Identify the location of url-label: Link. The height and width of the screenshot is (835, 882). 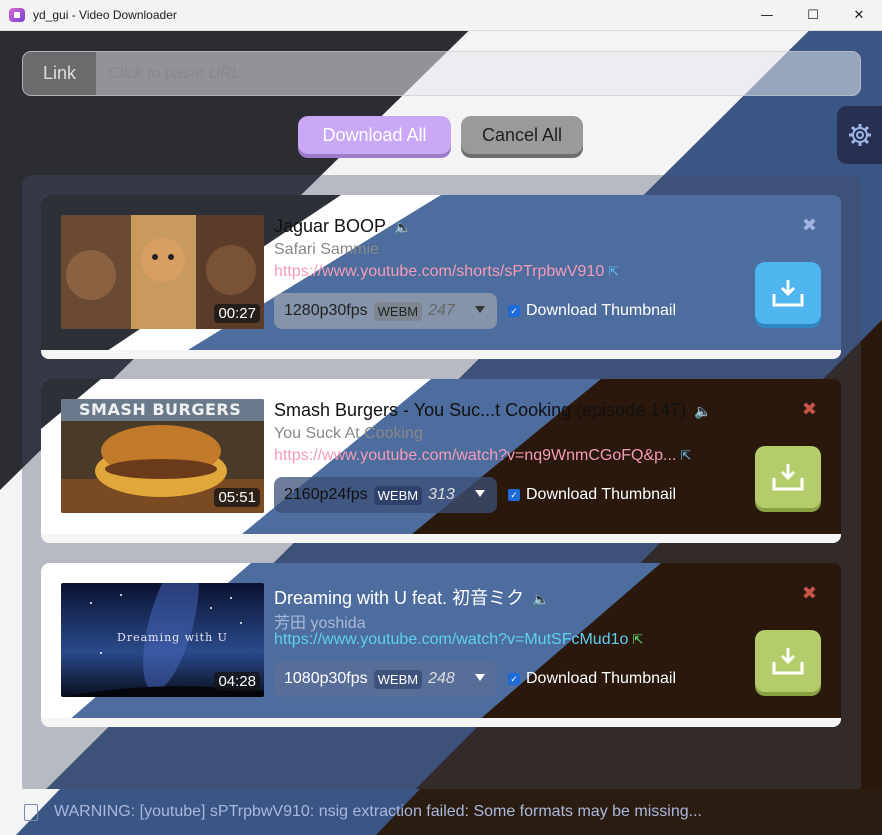
(59, 73).